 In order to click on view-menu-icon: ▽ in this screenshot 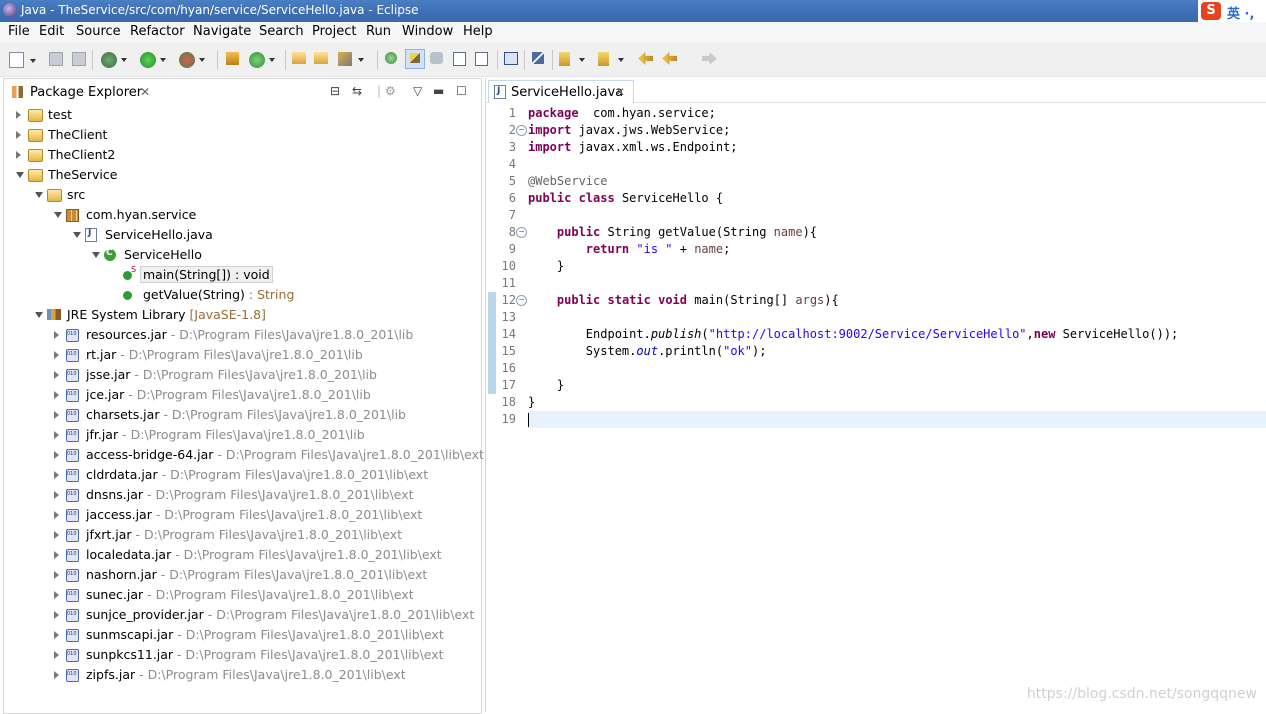, I will do `click(417, 91)`.